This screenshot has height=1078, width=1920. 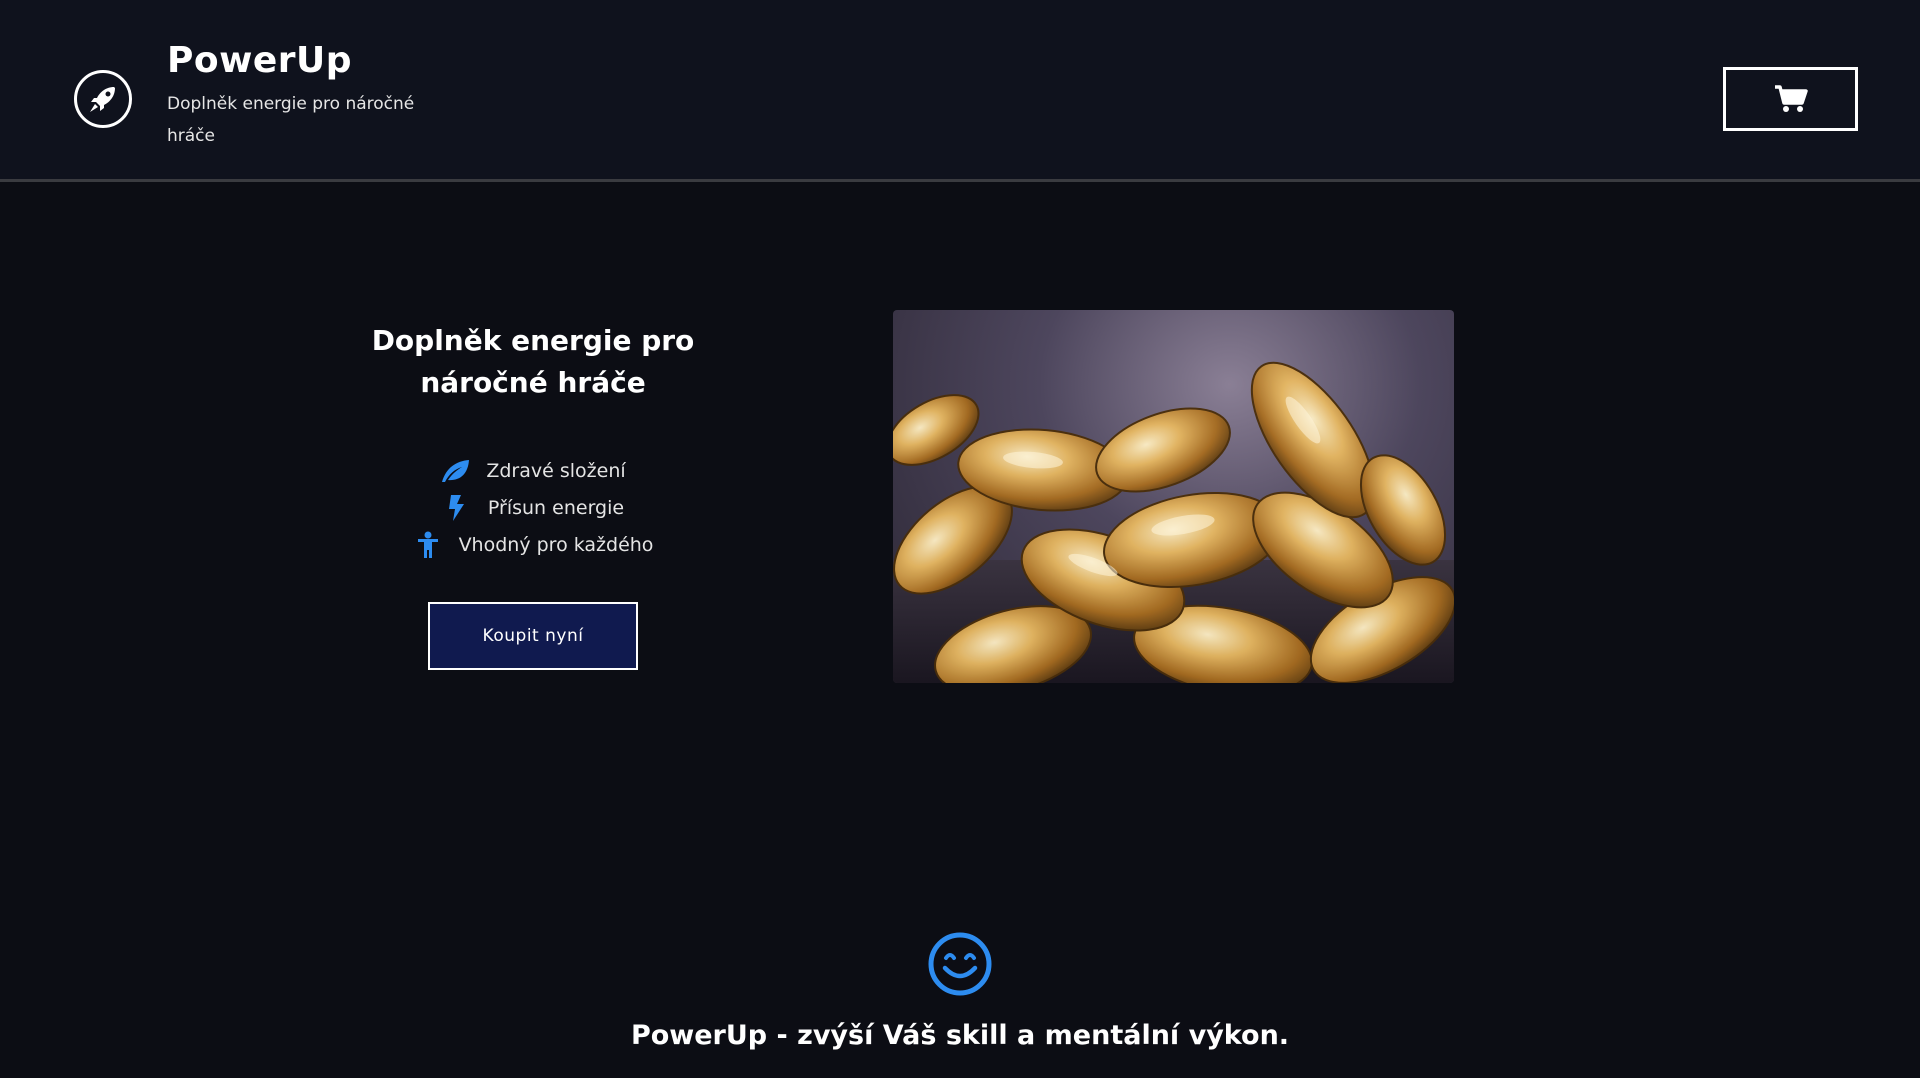 I want to click on buy-now-button: Koupit nyní, so click(x=533, y=636).